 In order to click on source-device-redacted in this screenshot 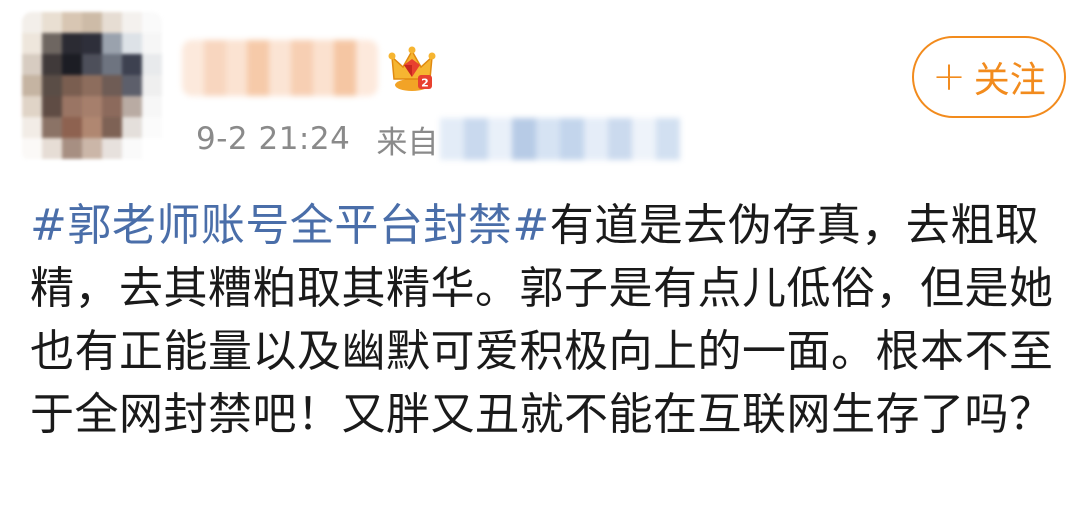, I will do `click(560, 139)`.